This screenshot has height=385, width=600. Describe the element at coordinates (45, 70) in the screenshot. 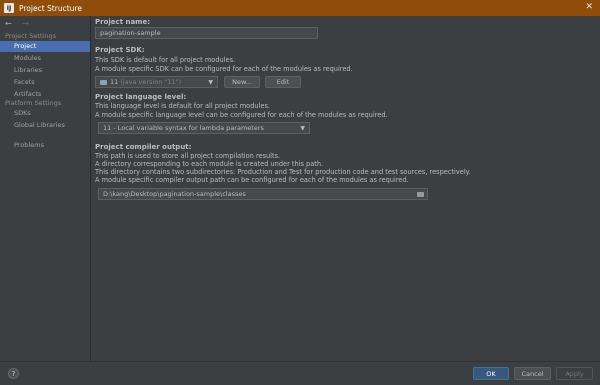

I see `sidebar-item-libraries: Libraries` at that location.